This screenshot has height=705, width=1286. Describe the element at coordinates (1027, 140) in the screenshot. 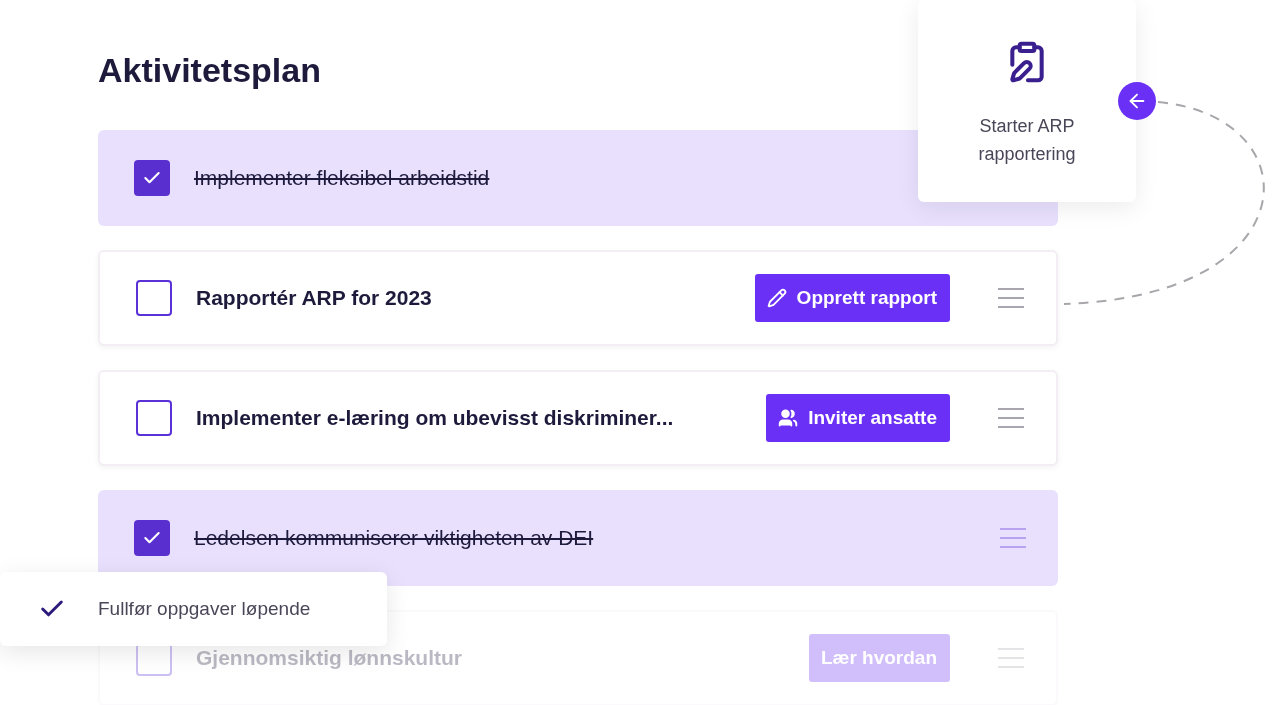

I see `step-label: Starter ARP rapportering` at that location.